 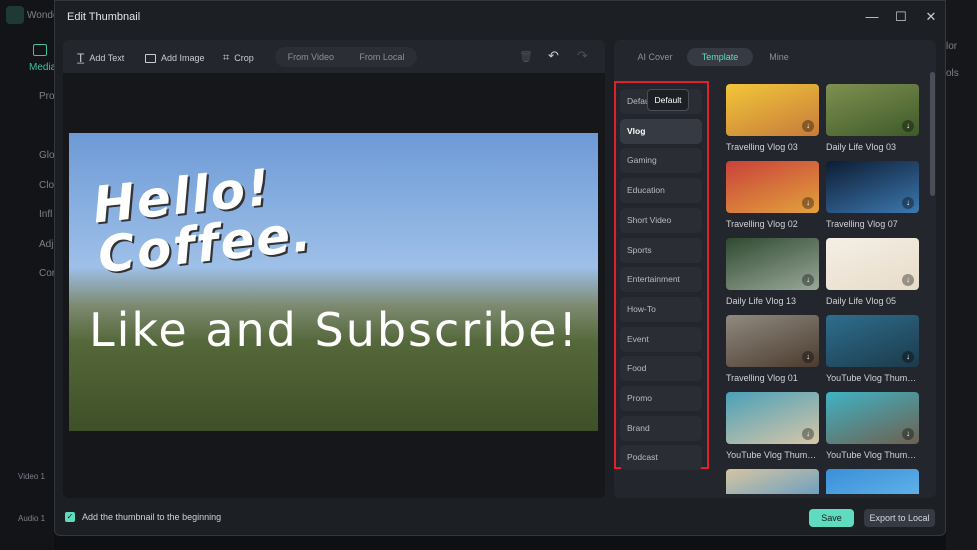 What do you see at coordinates (831, 518) in the screenshot?
I see `save-button: Save` at bounding box center [831, 518].